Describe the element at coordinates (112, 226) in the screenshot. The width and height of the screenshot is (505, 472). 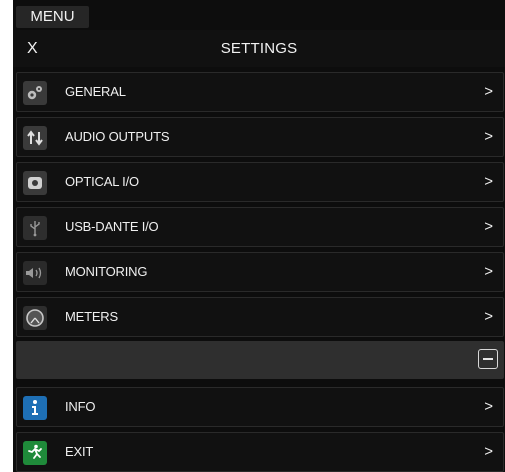
I see `menu-item-label: USB-DANTE I/O` at that location.